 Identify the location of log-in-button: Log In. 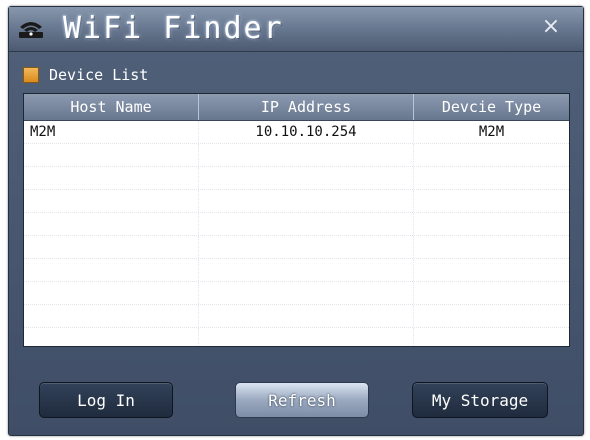
(106, 400).